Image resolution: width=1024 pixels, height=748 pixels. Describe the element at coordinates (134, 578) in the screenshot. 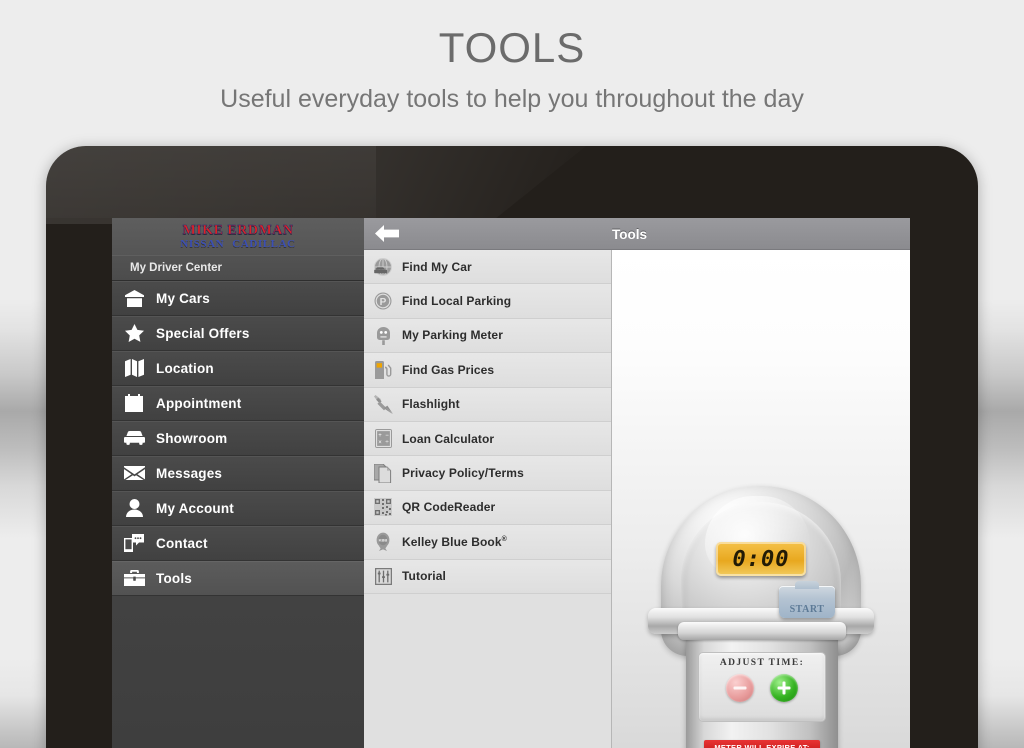

I see `toolbox-icon` at that location.